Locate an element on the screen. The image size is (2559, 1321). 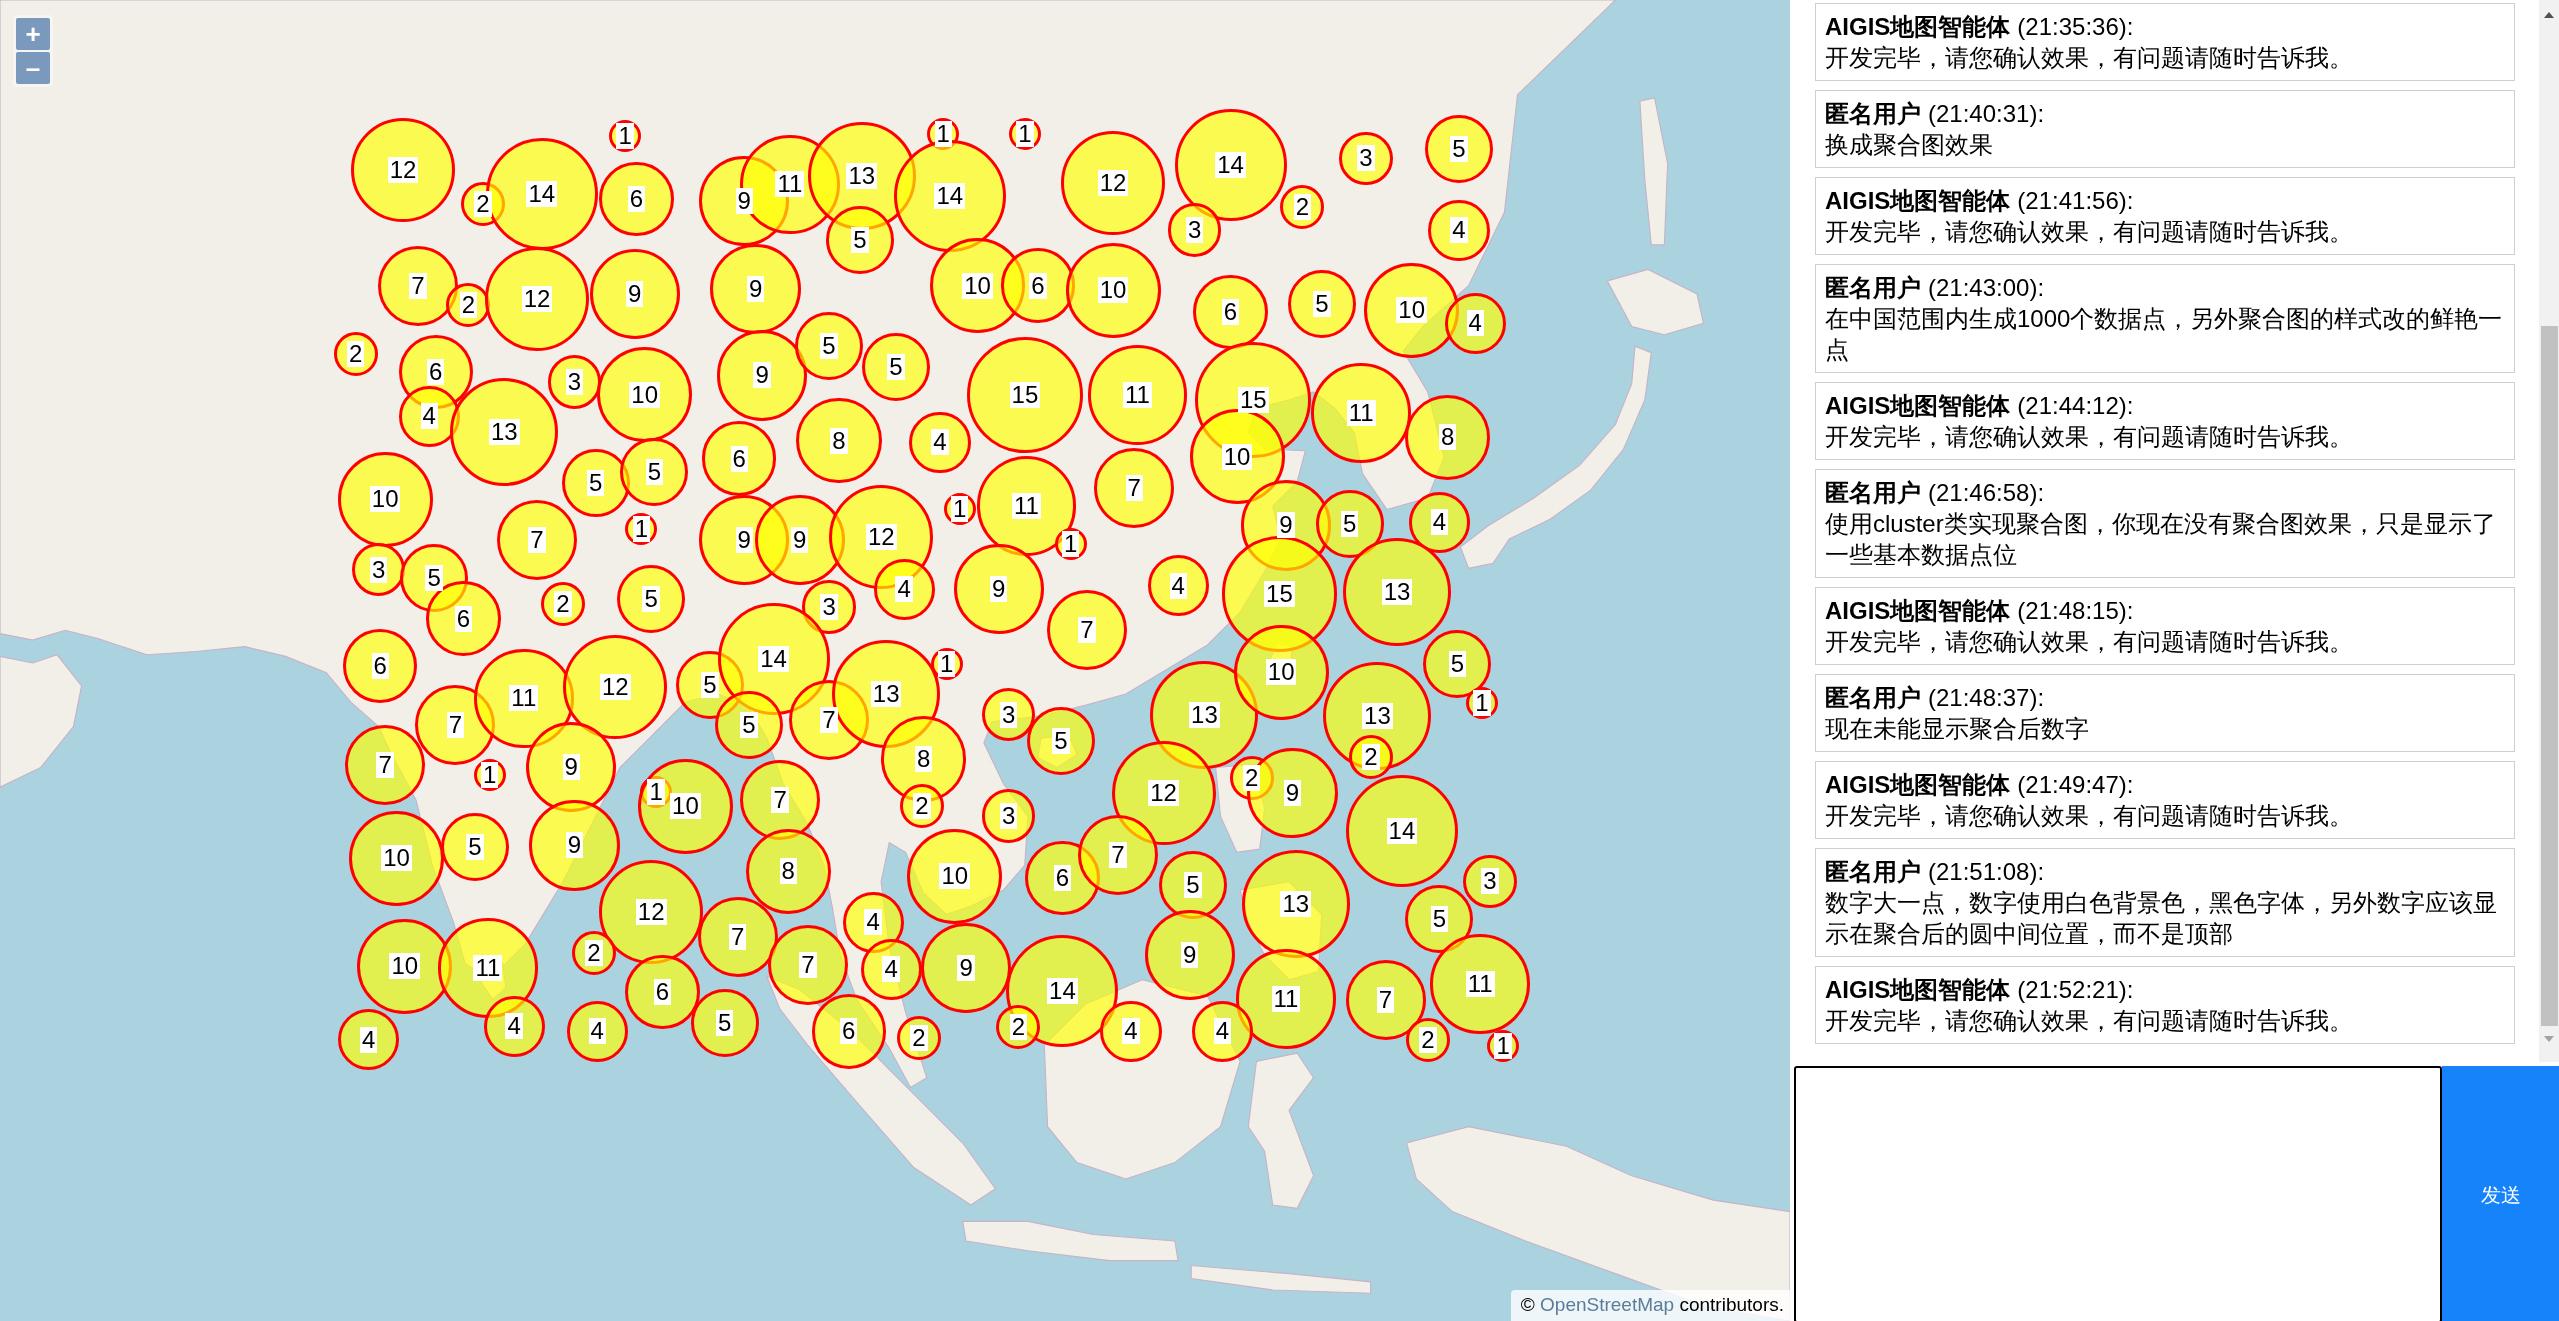
message-input is located at coordinates (2118, 1193).